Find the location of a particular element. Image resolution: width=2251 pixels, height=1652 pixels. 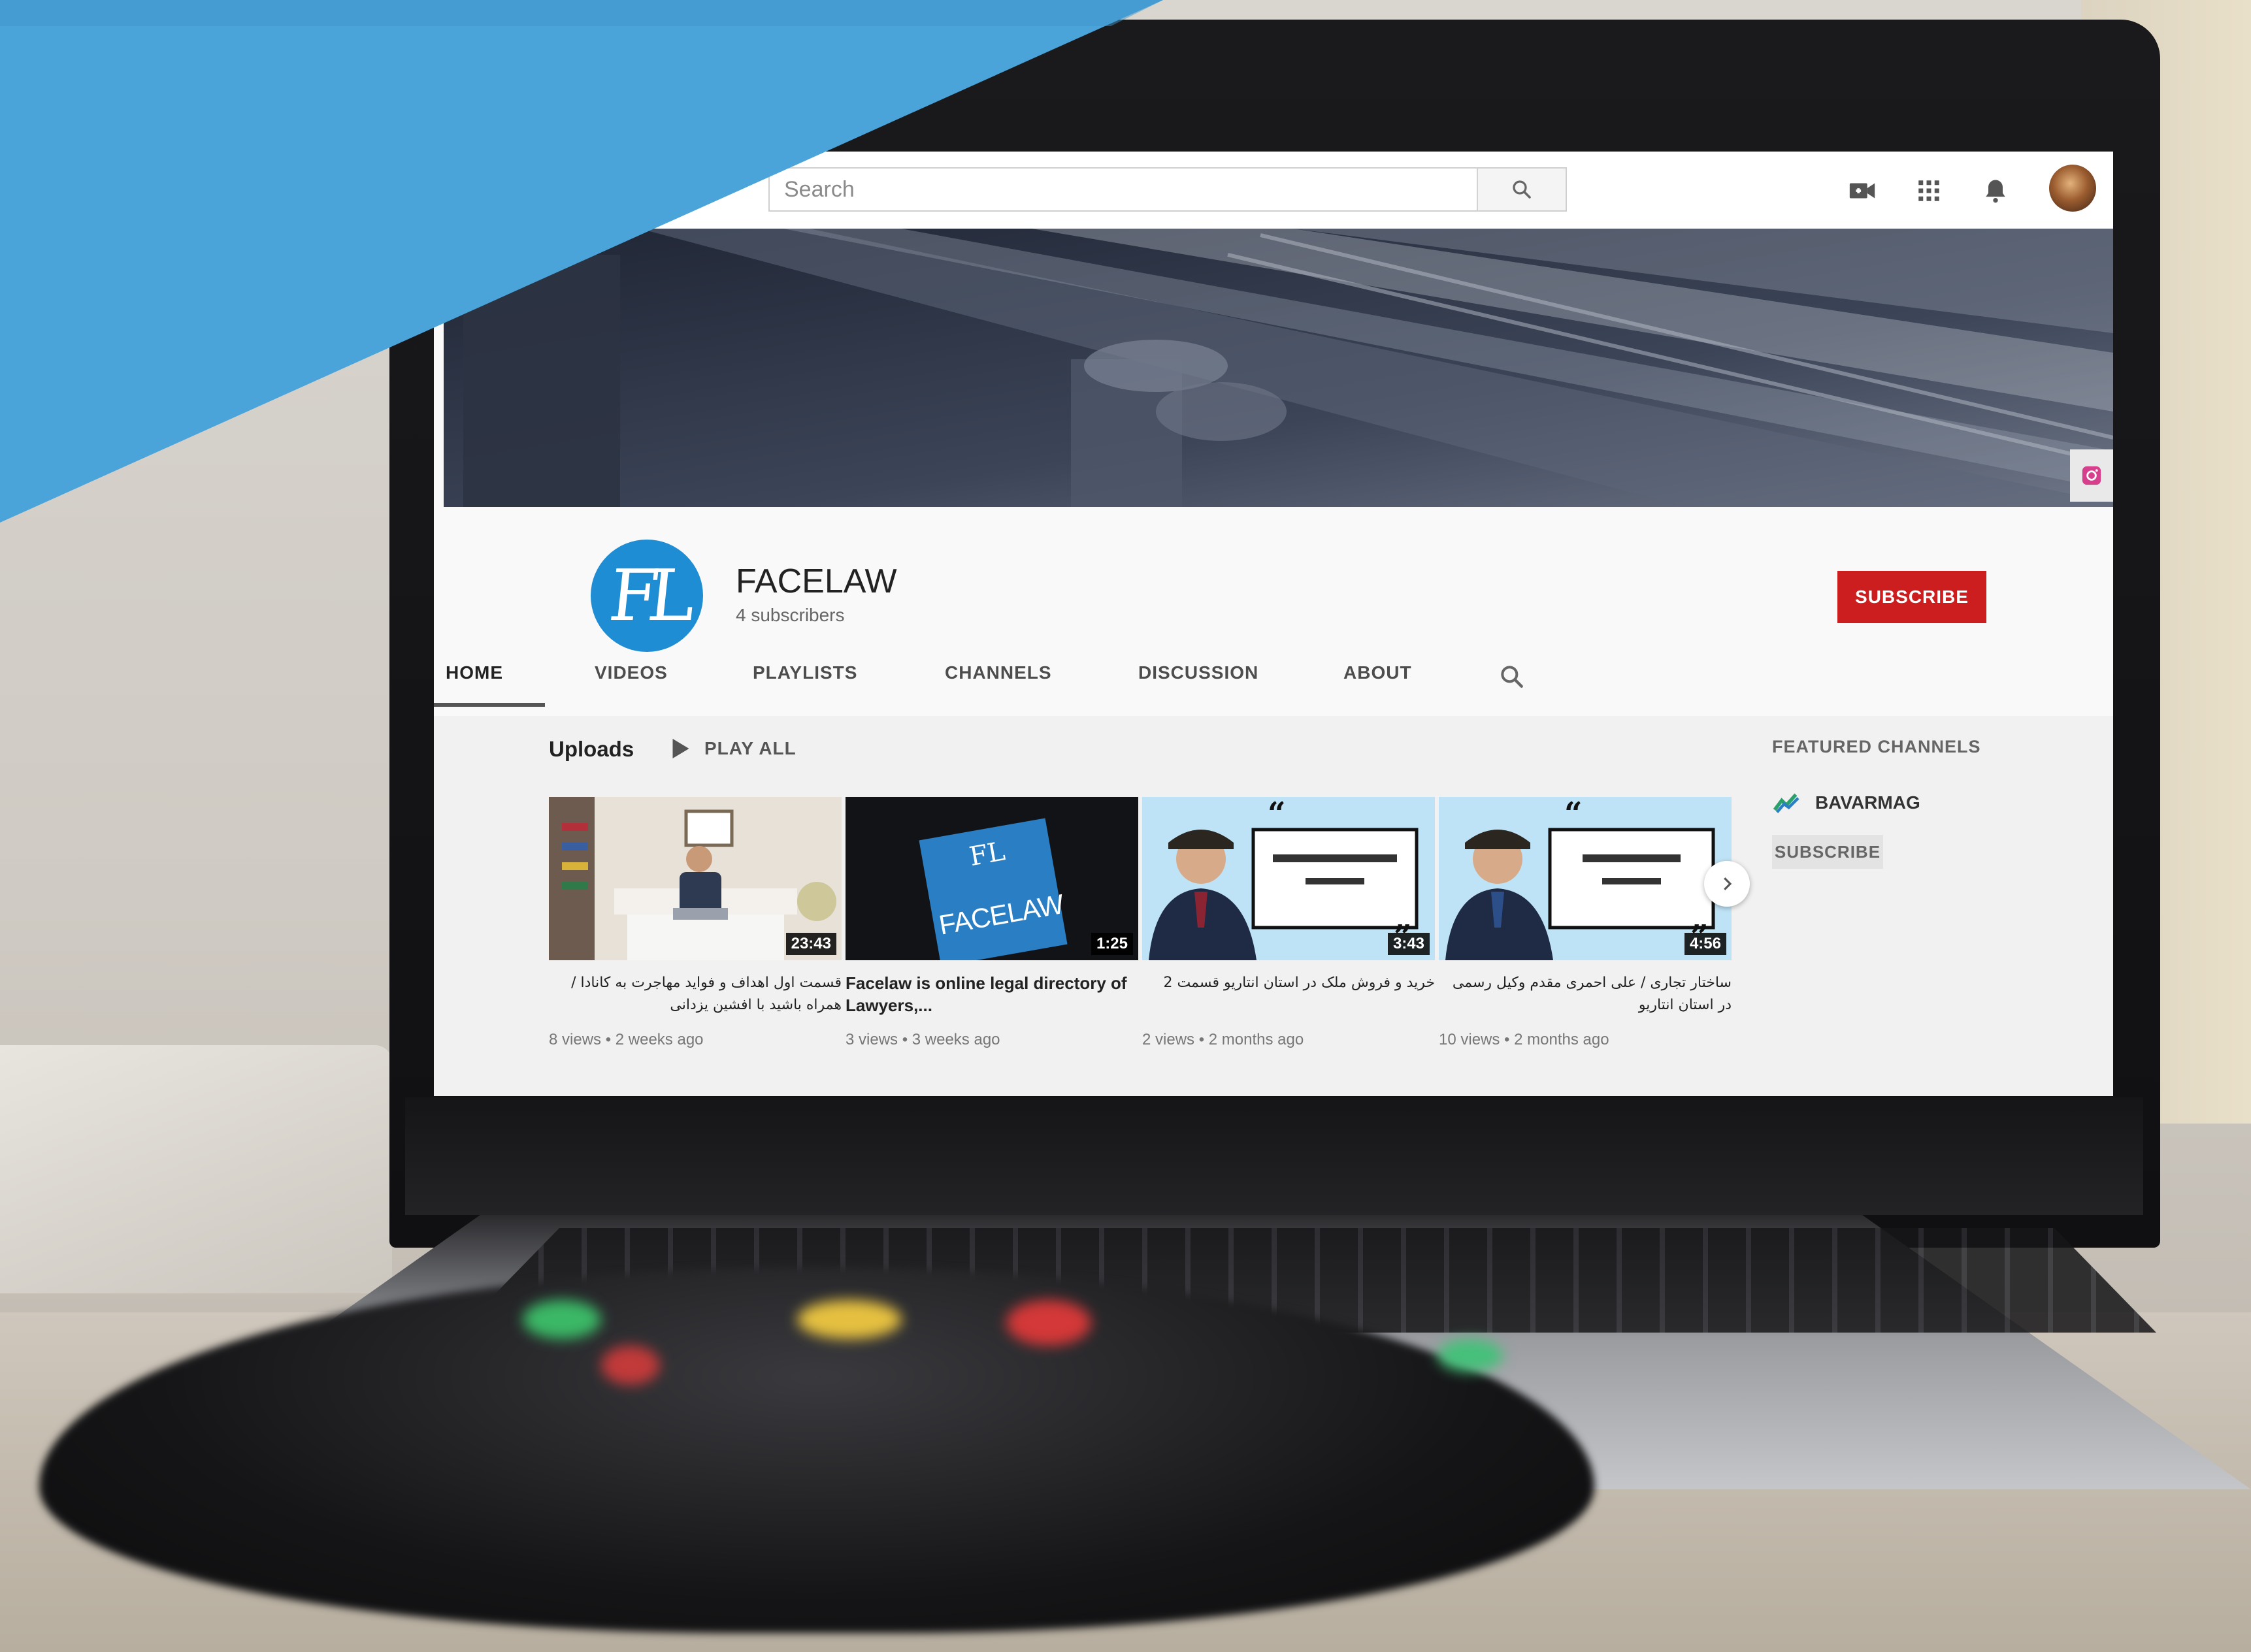

active-tab-indicator is located at coordinates (489, 705).